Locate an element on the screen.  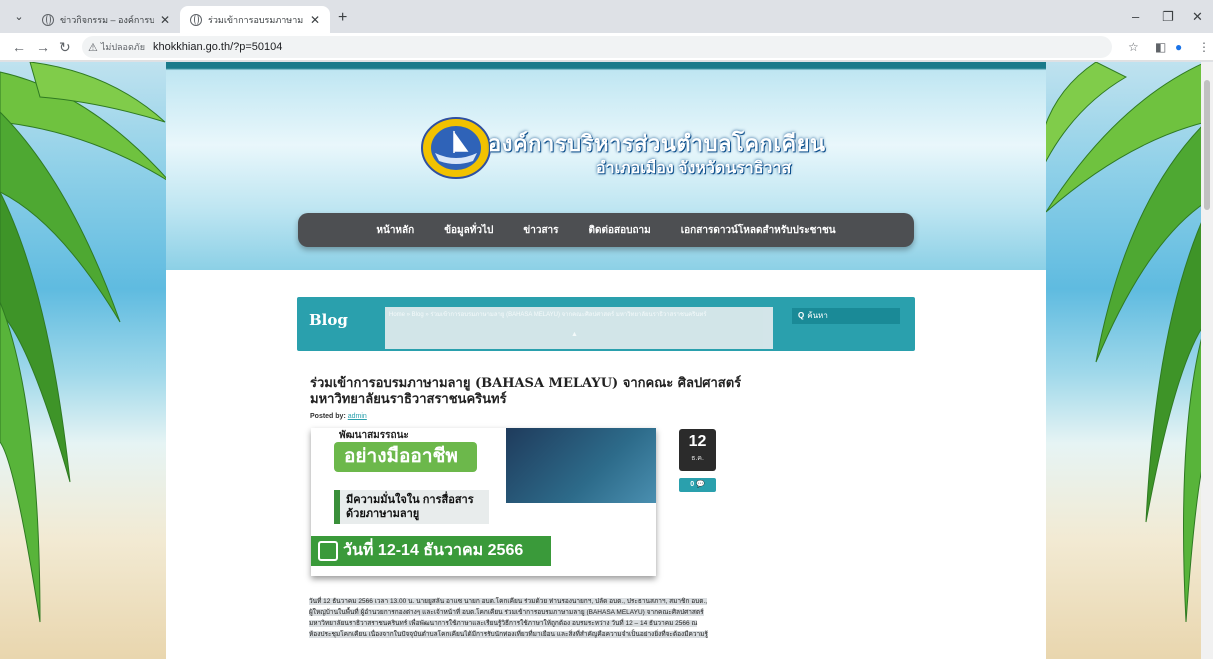
restore-button: ❐ is located at coordinates (1168, 17).